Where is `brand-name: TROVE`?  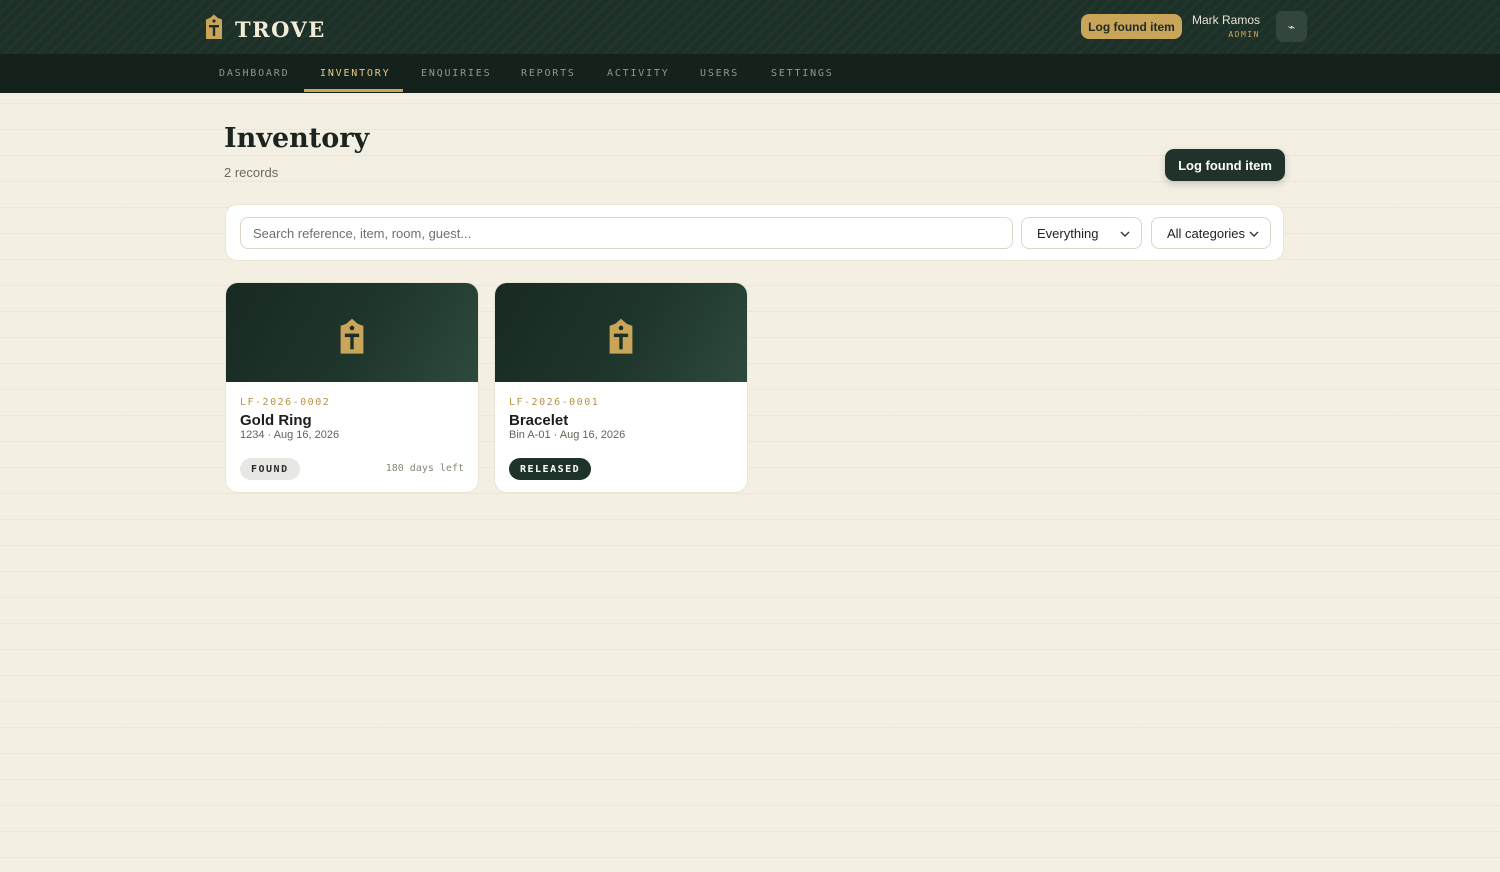 brand-name: TROVE is located at coordinates (280, 29).